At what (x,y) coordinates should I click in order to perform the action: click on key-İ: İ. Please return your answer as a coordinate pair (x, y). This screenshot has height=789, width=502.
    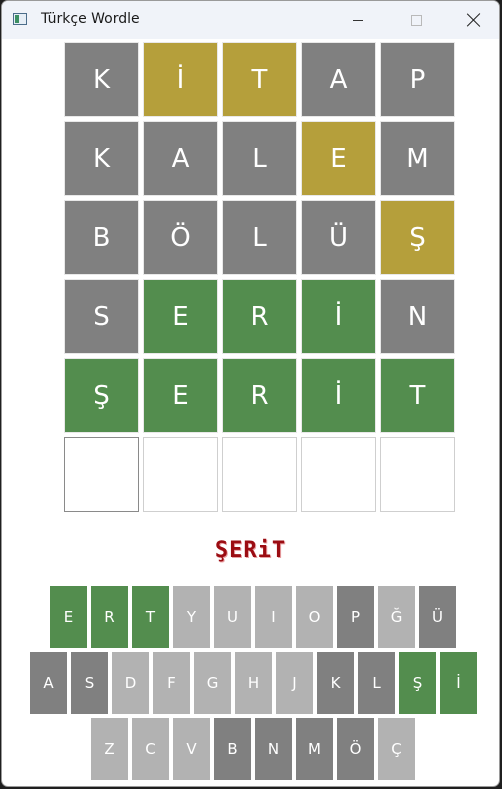
    Looking at the image, I should click on (458, 683).